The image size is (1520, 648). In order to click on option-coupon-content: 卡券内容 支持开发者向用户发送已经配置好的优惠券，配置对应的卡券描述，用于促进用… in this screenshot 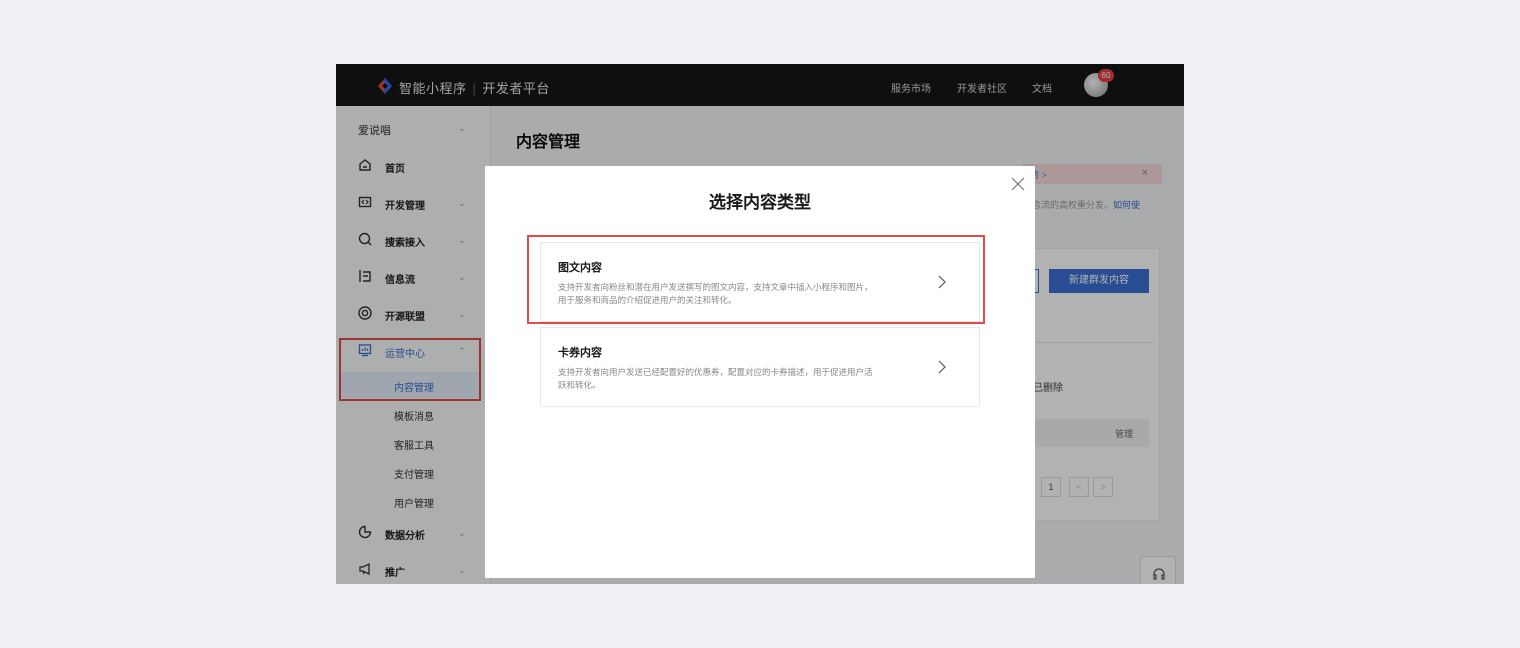, I will do `click(760, 367)`.